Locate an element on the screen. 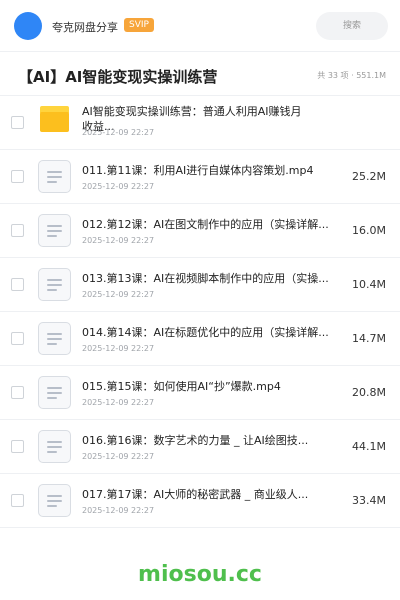  folder-header: 【AI】AI智能变现实操训练营 共 33 项 · 551.1M is located at coordinates (200, 74).